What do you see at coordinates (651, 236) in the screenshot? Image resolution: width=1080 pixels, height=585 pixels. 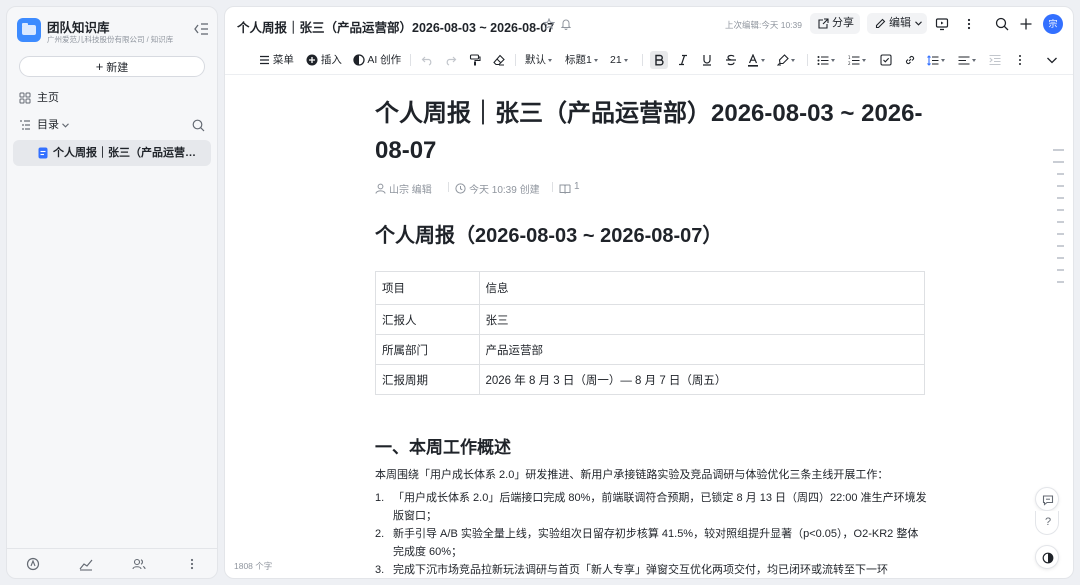 I see `section-heading: 个人周报（2026-08-03 ~ 2026-08-07）` at bounding box center [651, 236].